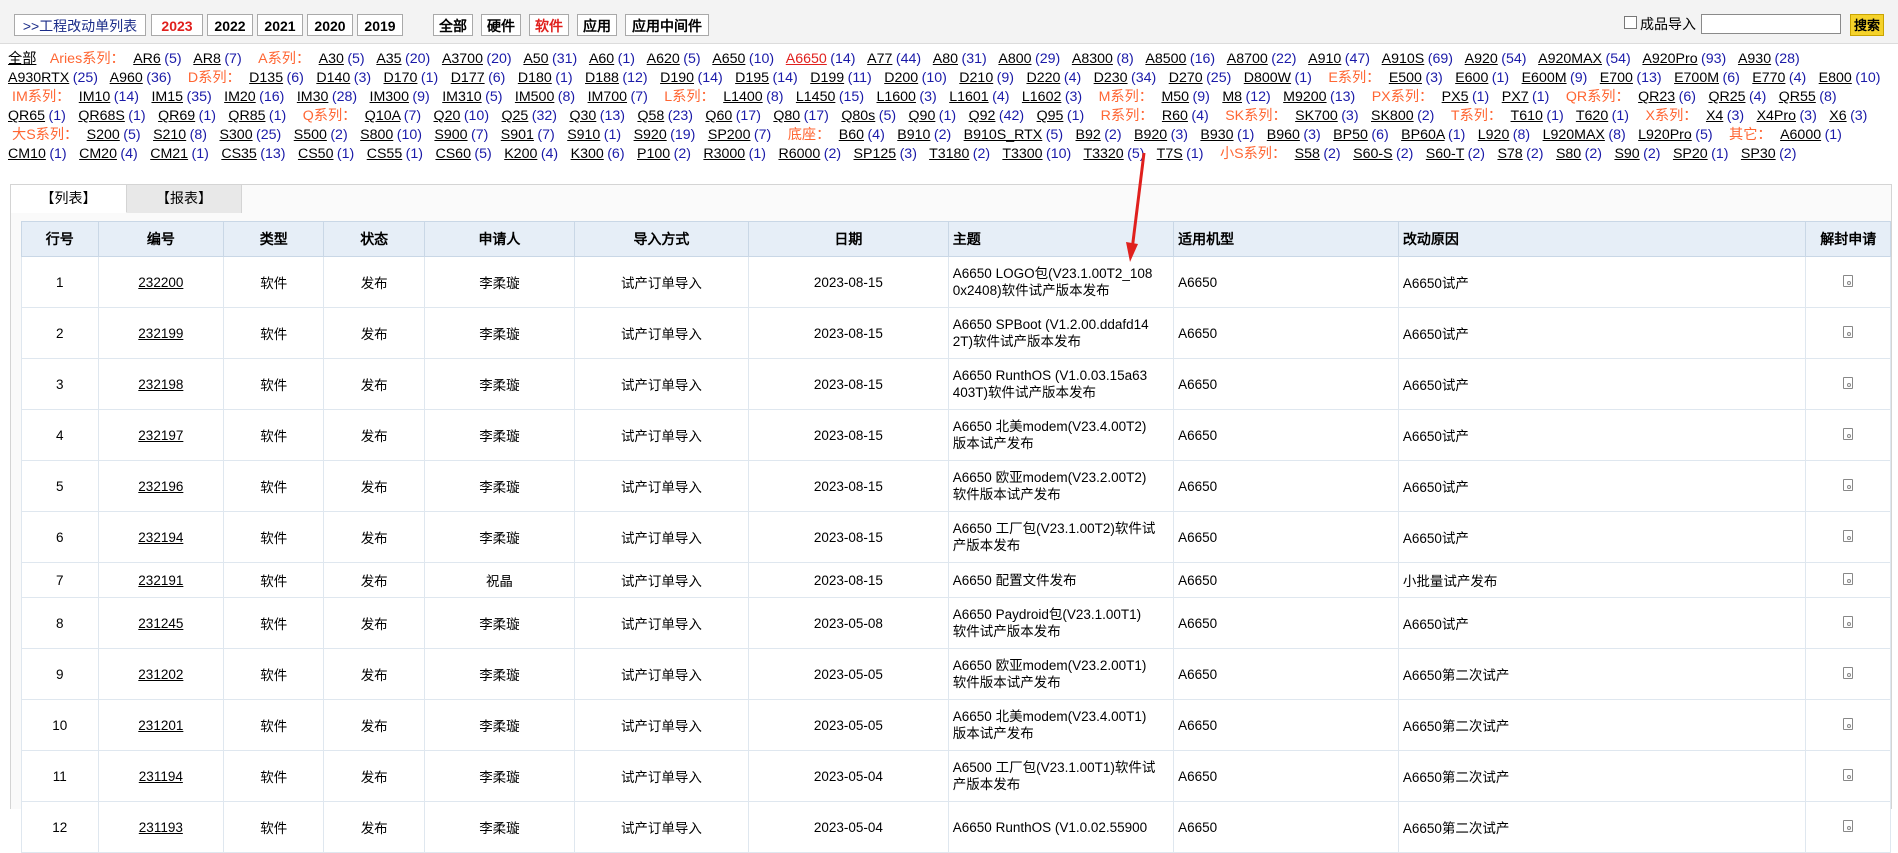 The image size is (1898, 853). What do you see at coordinates (276, 78) in the screenshot?
I see `model-link: D135 (6)` at bounding box center [276, 78].